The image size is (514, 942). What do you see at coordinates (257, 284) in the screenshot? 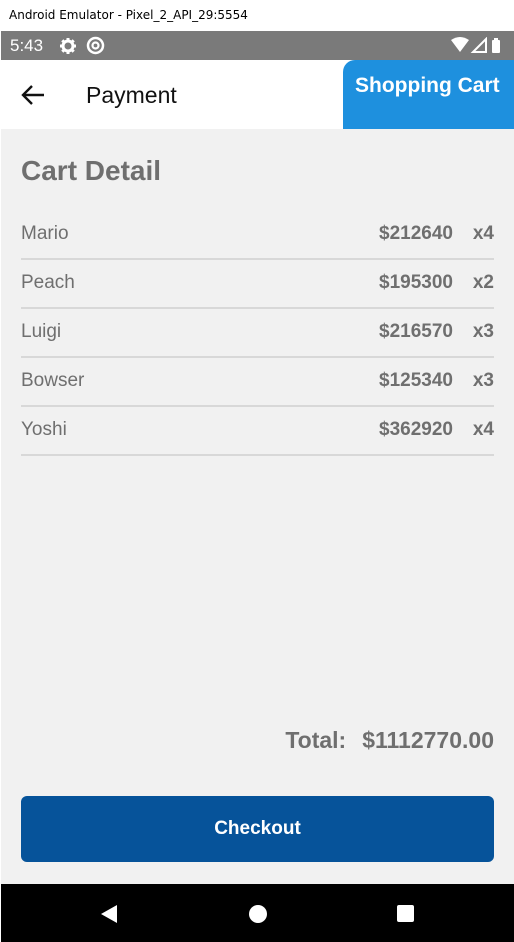
I see `list-item: Peach $195300 x2` at bounding box center [257, 284].